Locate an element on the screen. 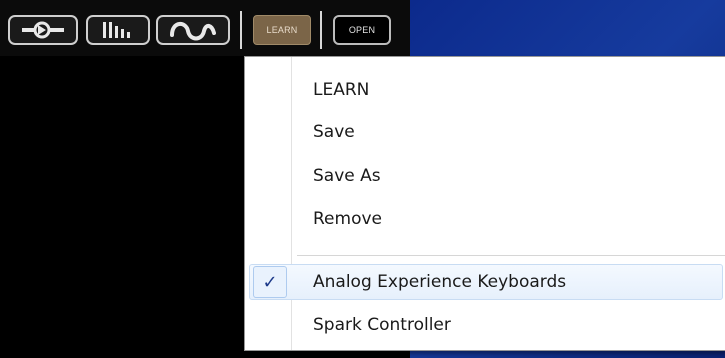 The width and height of the screenshot is (725, 358). wave-icon is located at coordinates (193, 31).